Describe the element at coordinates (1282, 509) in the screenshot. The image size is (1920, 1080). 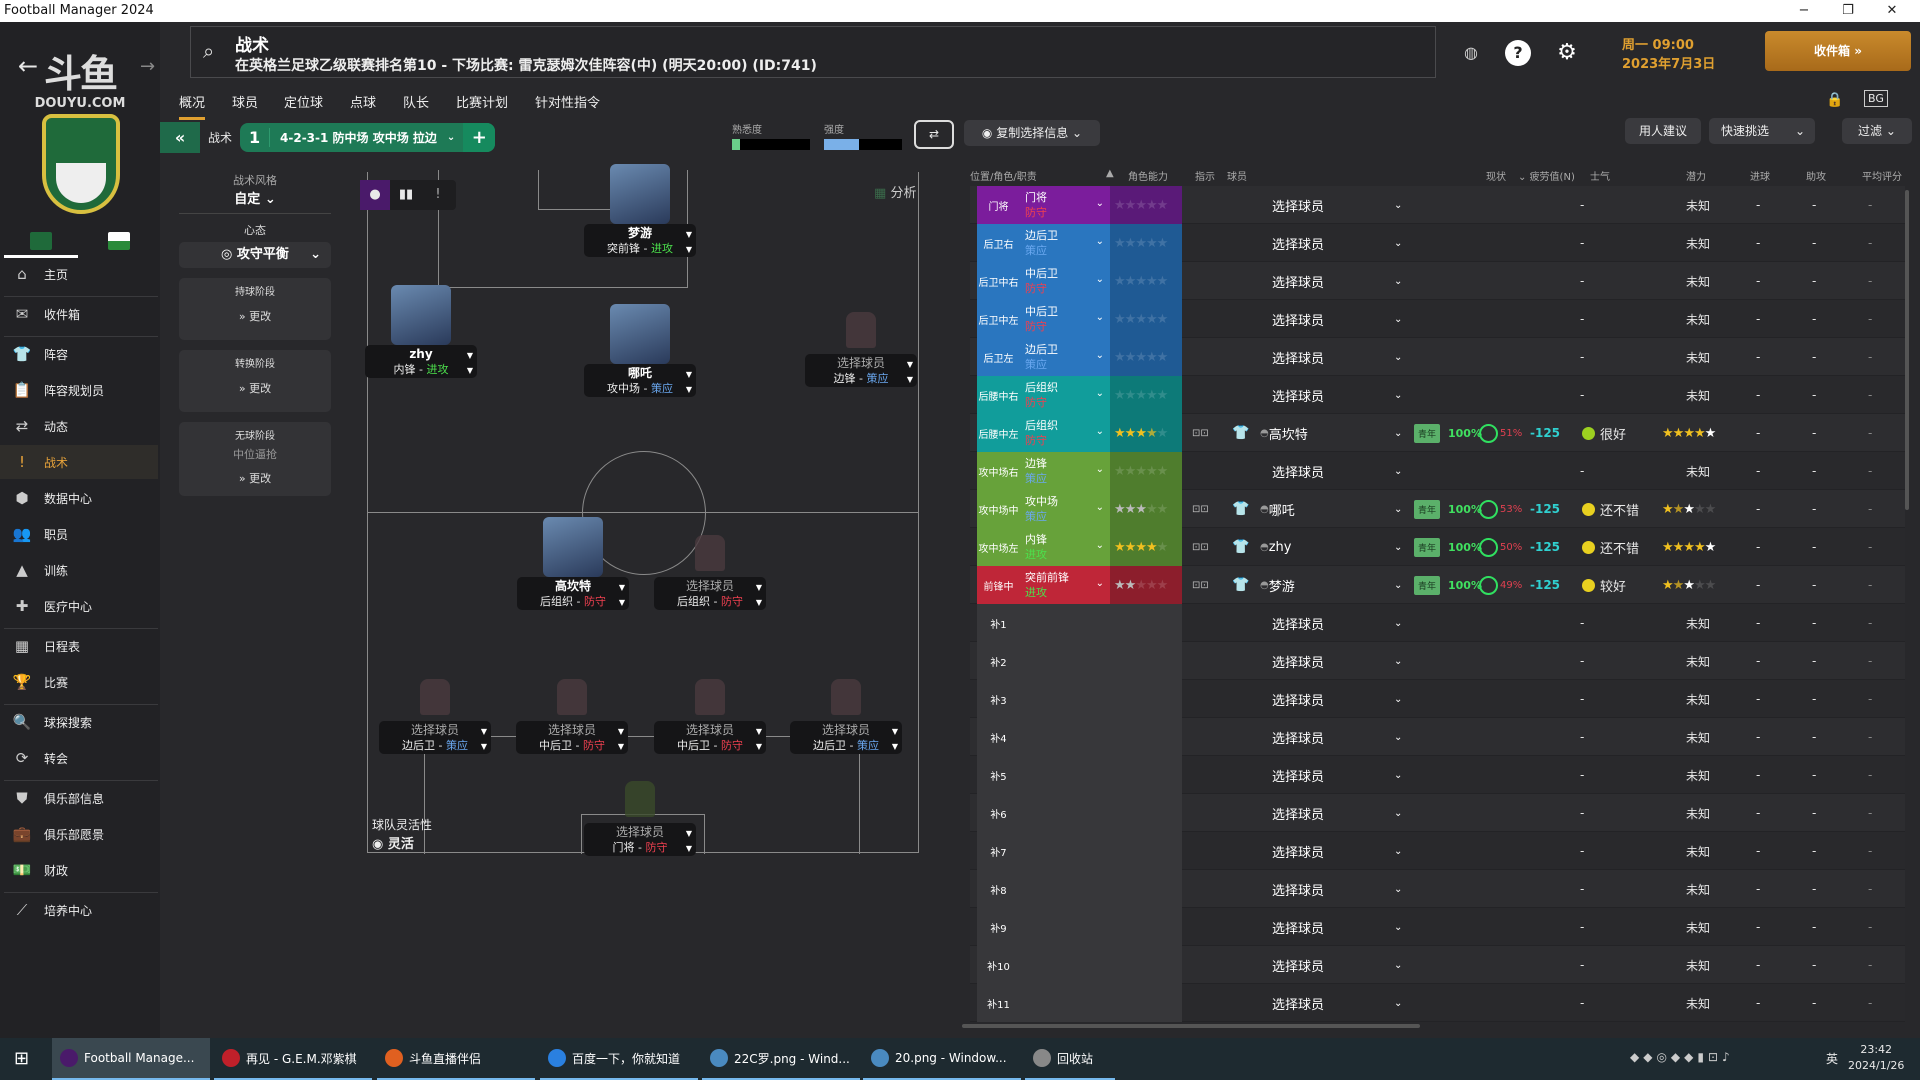
I see `player-name: 哪吒` at that location.